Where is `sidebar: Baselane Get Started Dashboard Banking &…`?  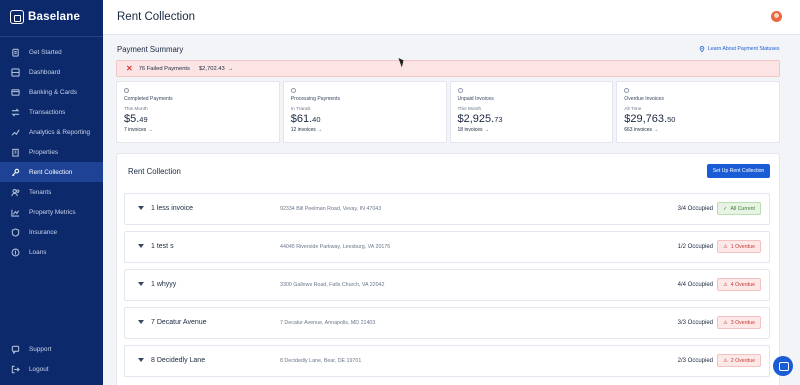
sidebar: Baselane Get Started Dashboard Banking &… is located at coordinates (51, 192).